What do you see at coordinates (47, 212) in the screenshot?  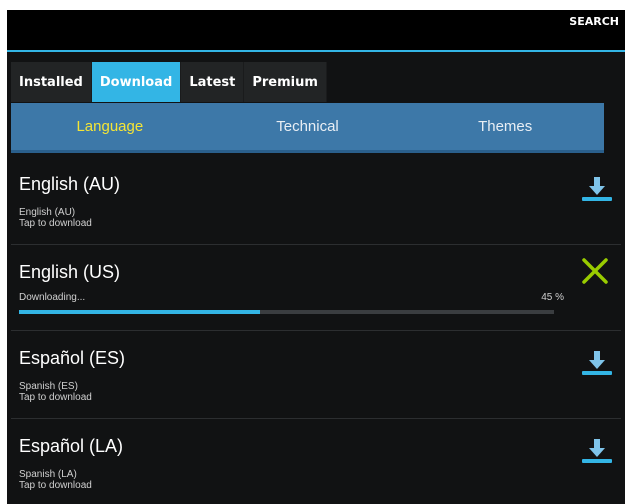 I see `item-subtitle-line1: English (AU)` at bounding box center [47, 212].